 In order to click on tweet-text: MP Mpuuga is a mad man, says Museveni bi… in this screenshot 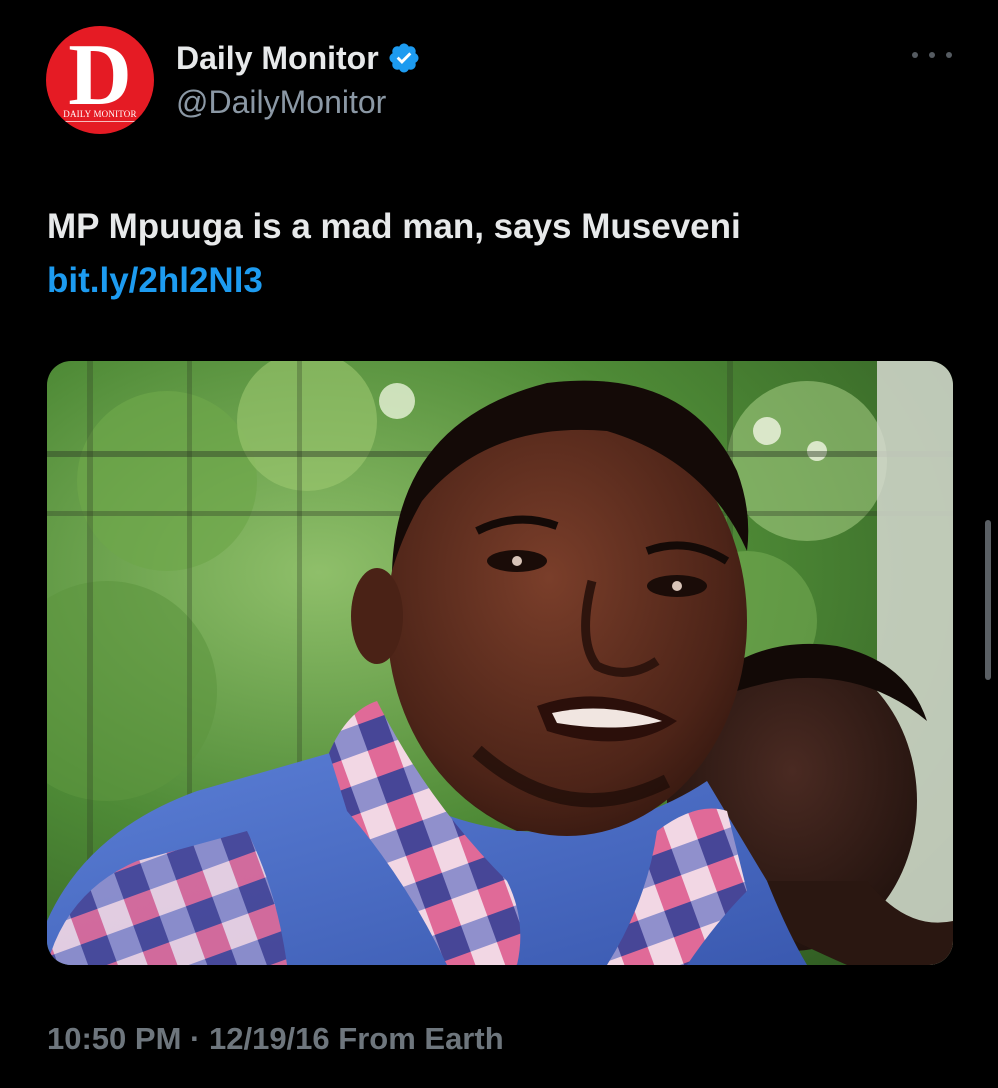, I will do `click(497, 254)`.